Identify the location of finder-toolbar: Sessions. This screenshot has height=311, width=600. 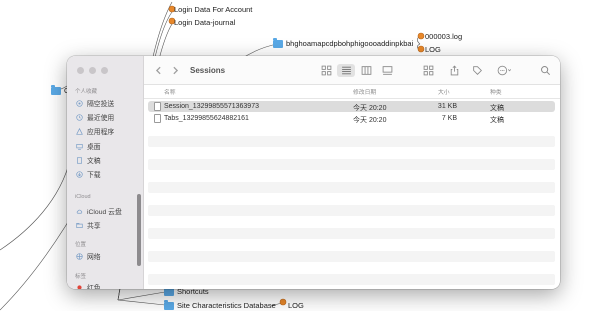
(352, 70).